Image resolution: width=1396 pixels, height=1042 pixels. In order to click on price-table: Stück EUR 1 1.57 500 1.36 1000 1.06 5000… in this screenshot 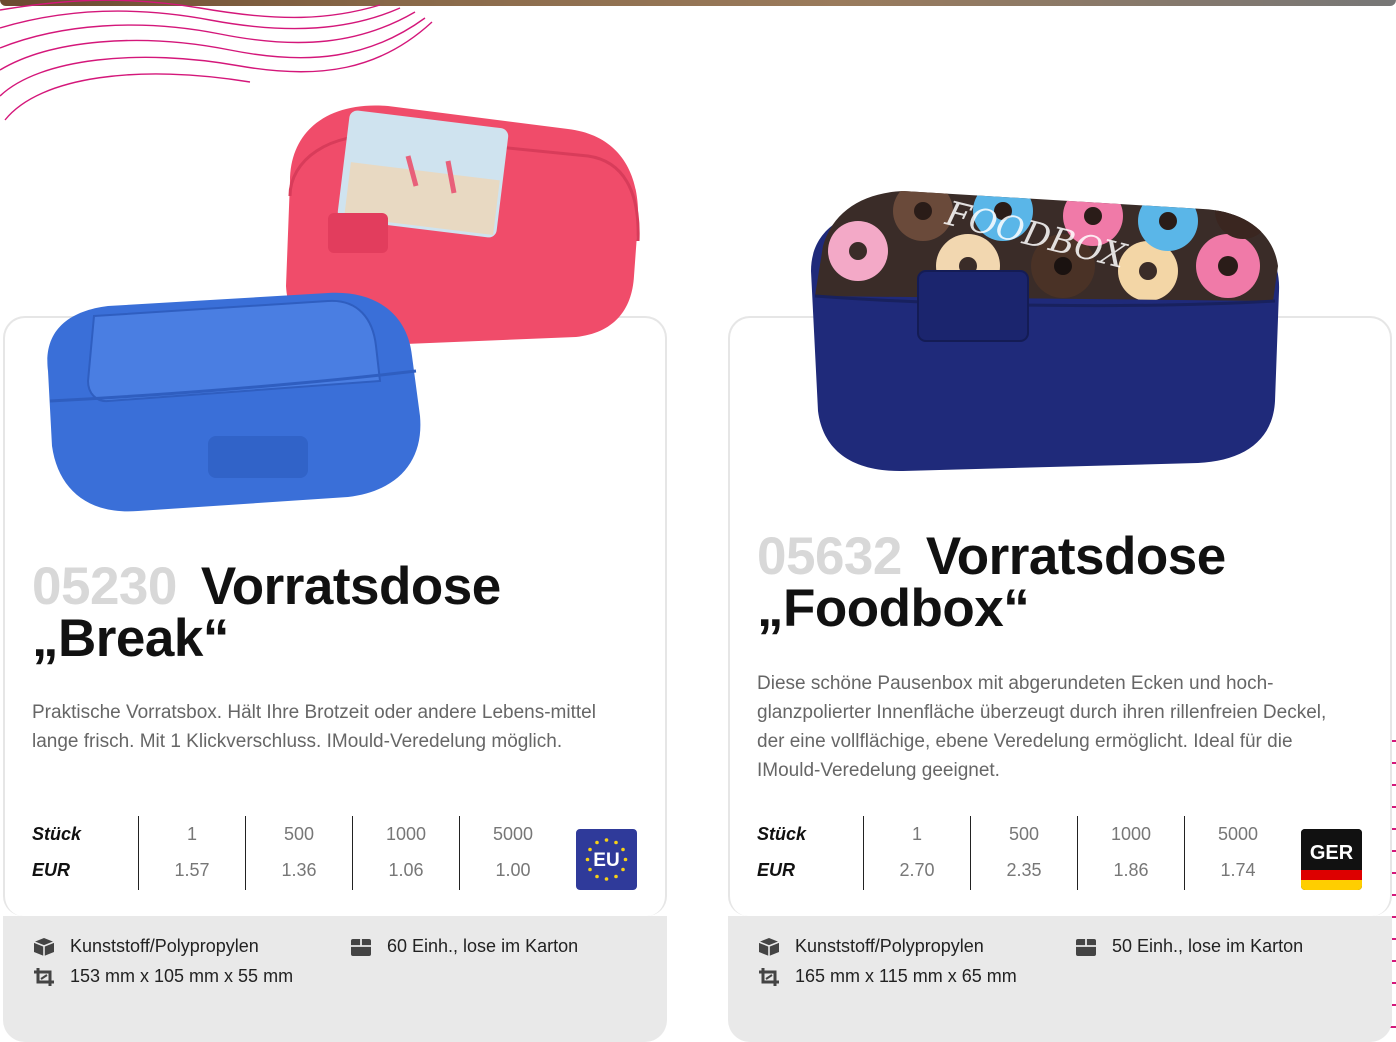, I will do `click(282, 853)`.